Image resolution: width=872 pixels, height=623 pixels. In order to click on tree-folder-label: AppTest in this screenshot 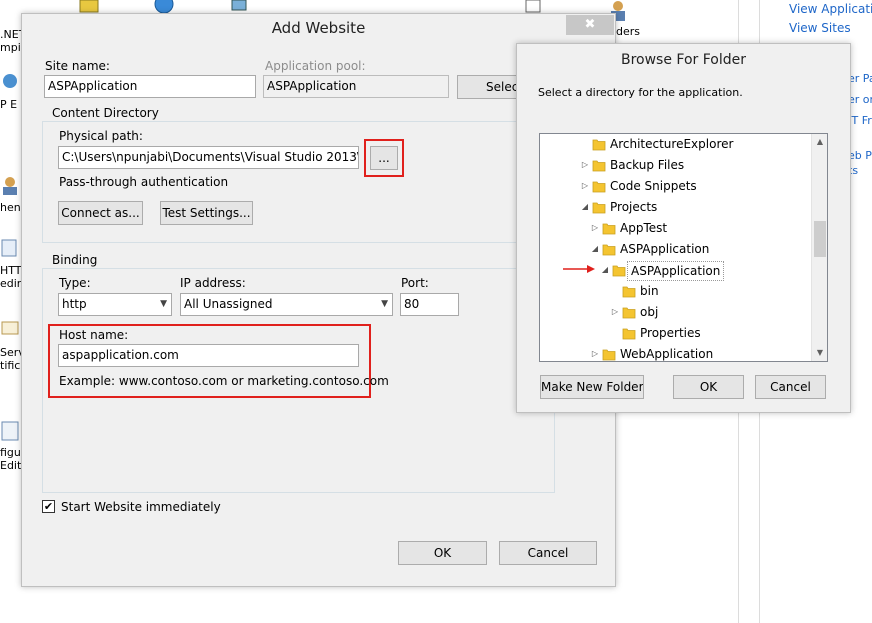, I will do `click(644, 228)`.